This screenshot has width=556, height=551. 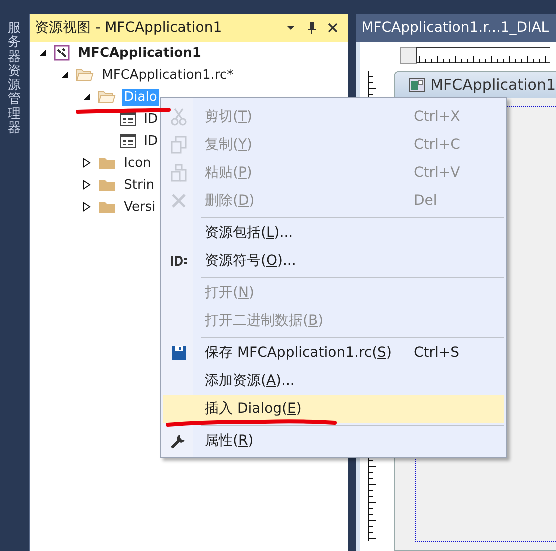 I want to click on app-window-icon, so click(x=416, y=85).